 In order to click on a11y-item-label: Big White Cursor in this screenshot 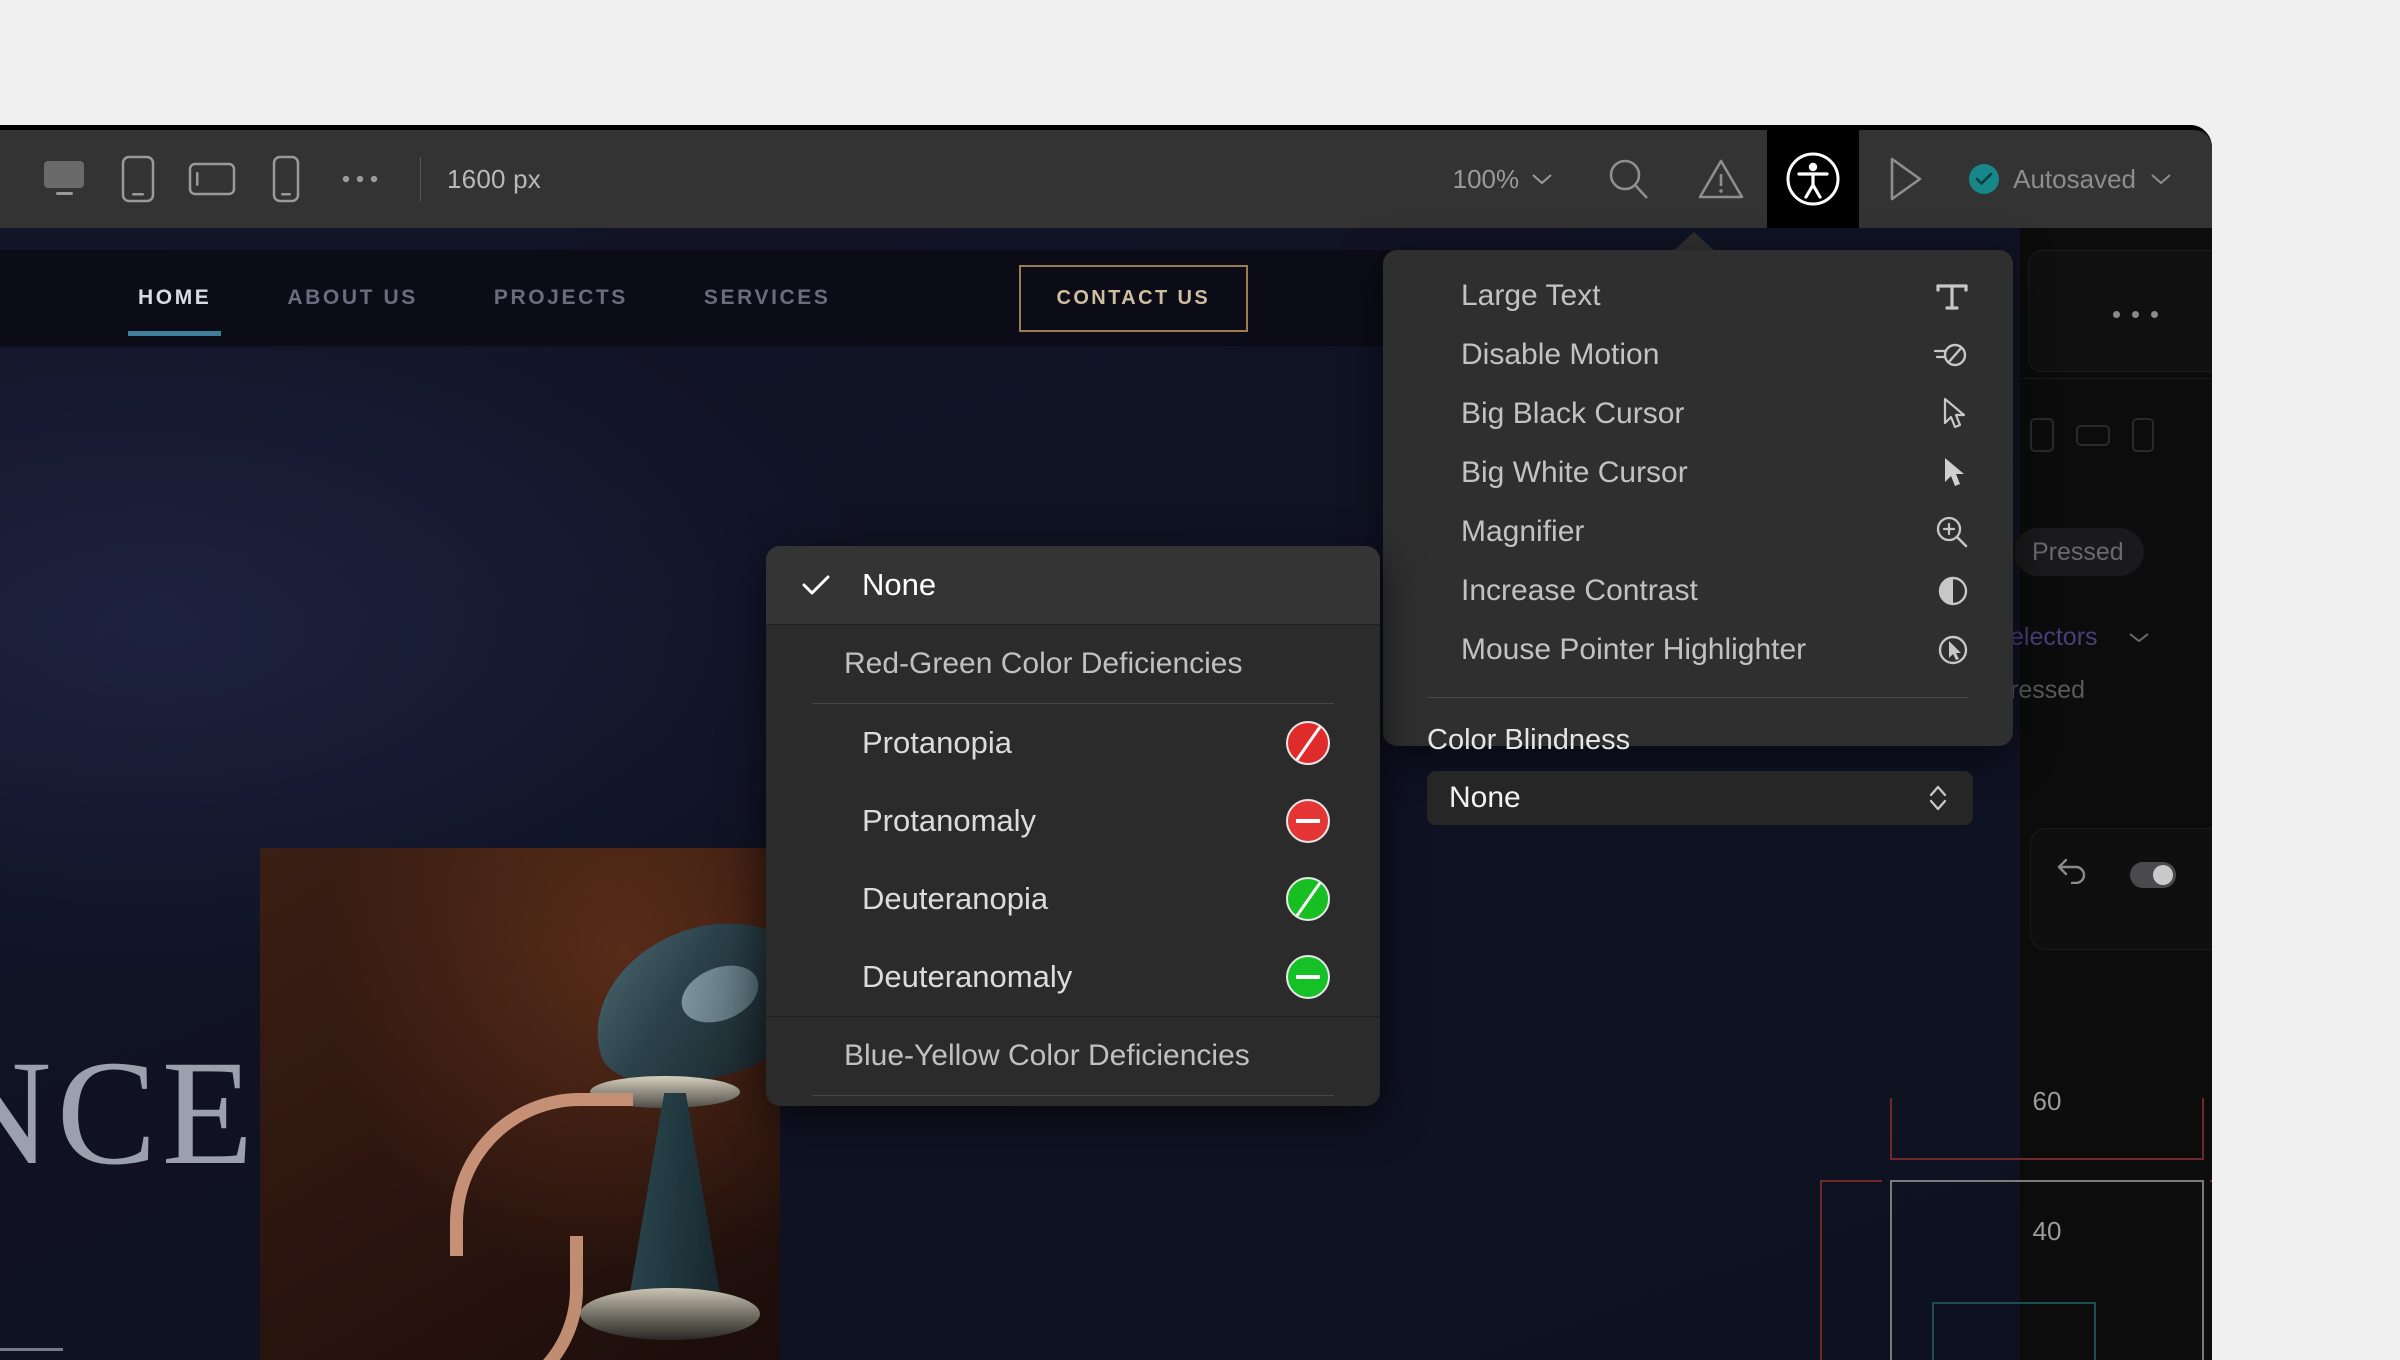, I will do `click(1574, 472)`.